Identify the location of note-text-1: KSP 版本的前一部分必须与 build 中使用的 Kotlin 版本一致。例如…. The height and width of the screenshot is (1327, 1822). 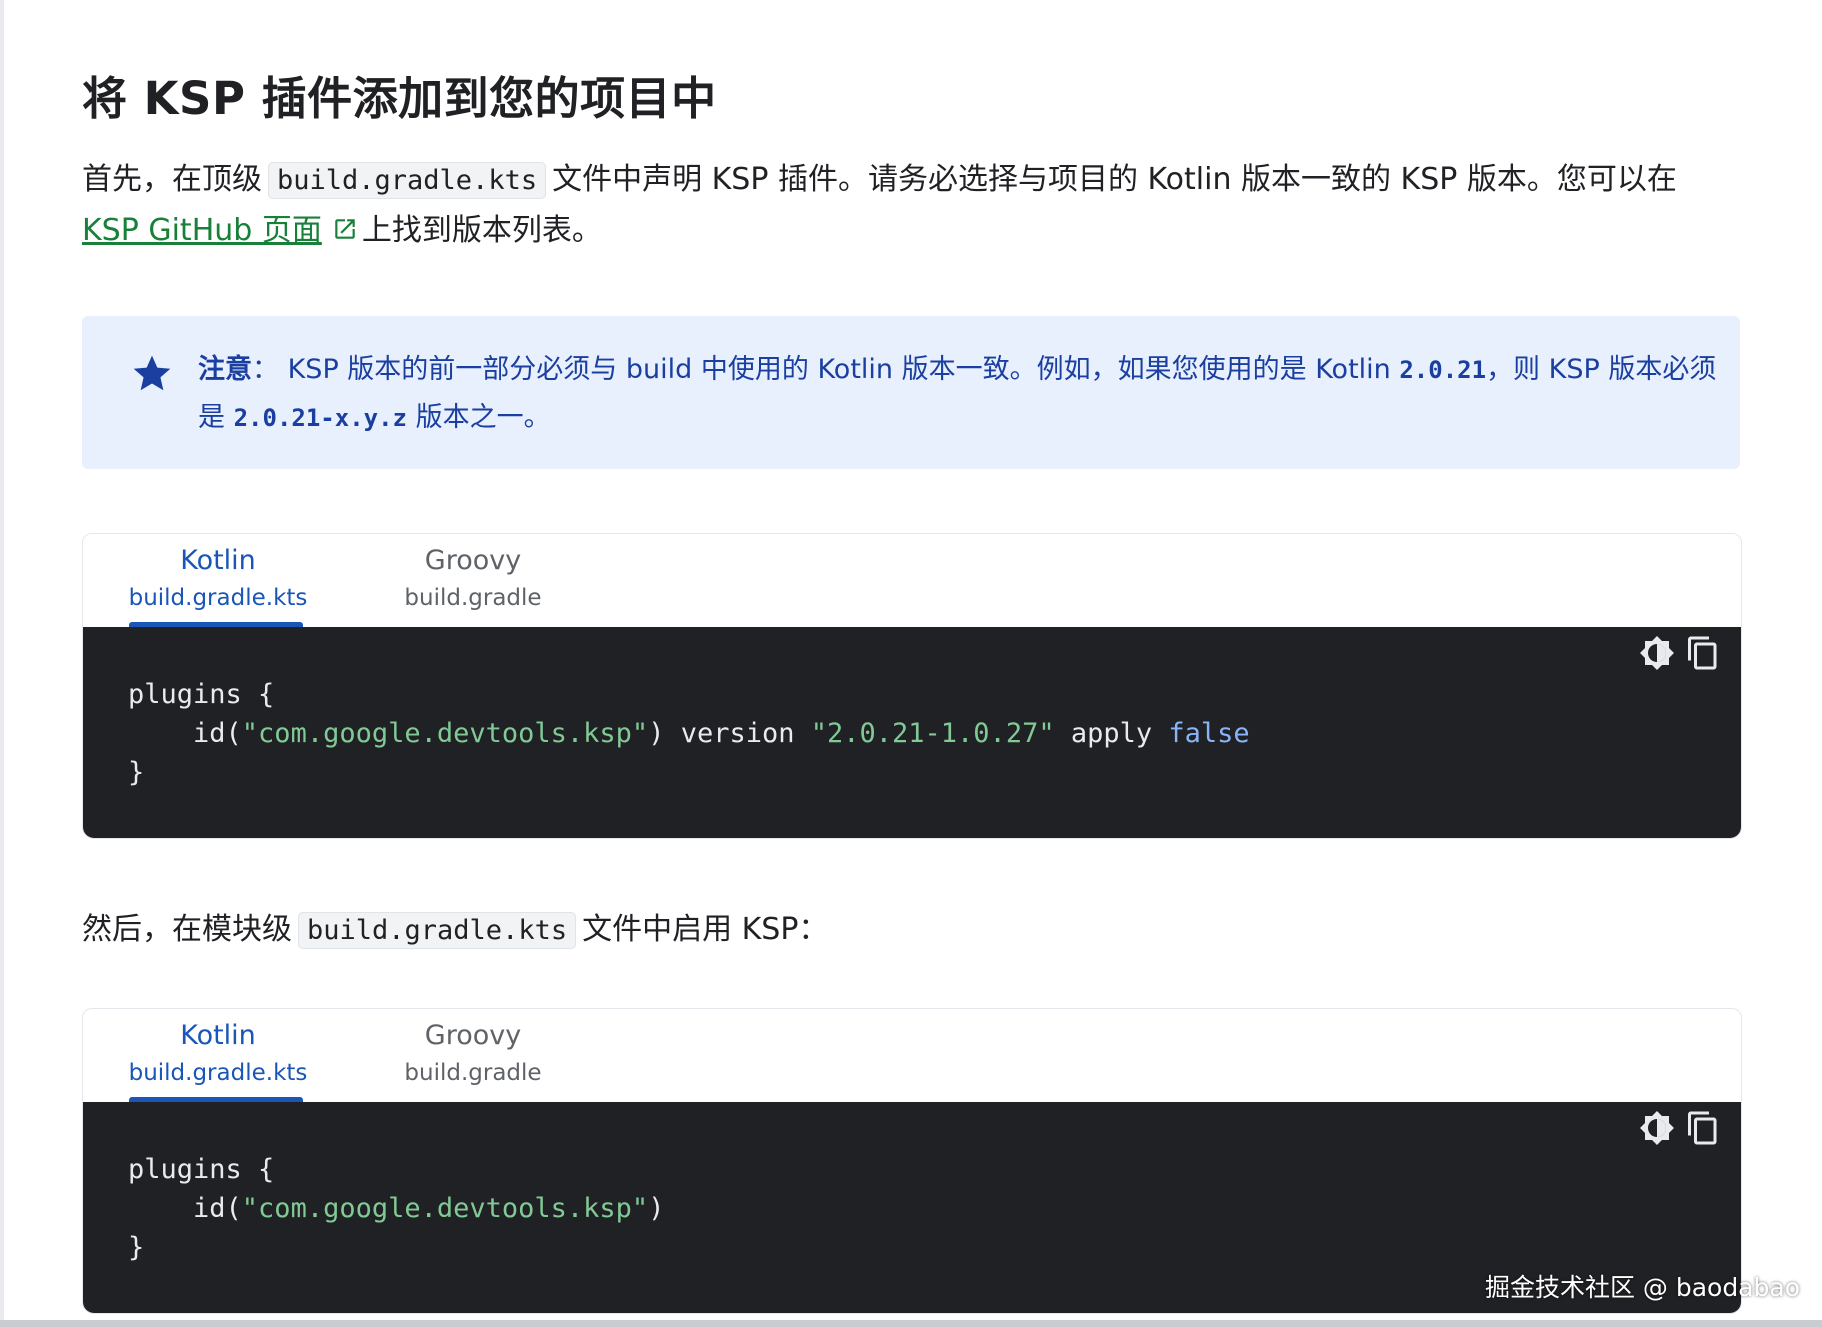
(843, 369).